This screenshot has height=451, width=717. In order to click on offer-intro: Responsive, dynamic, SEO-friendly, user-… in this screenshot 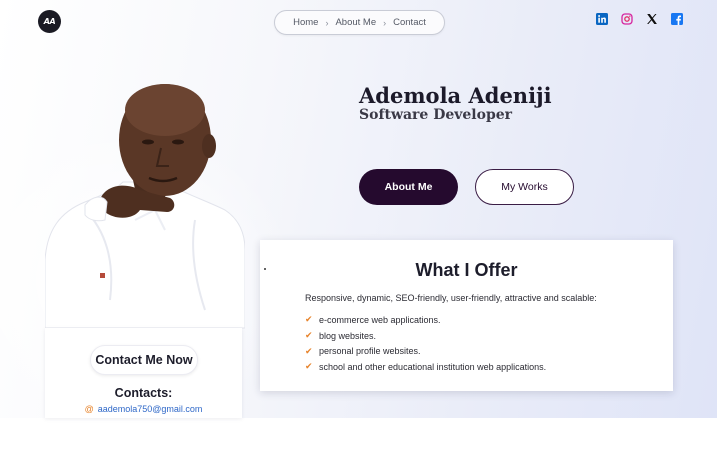, I will do `click(451, 298)`.